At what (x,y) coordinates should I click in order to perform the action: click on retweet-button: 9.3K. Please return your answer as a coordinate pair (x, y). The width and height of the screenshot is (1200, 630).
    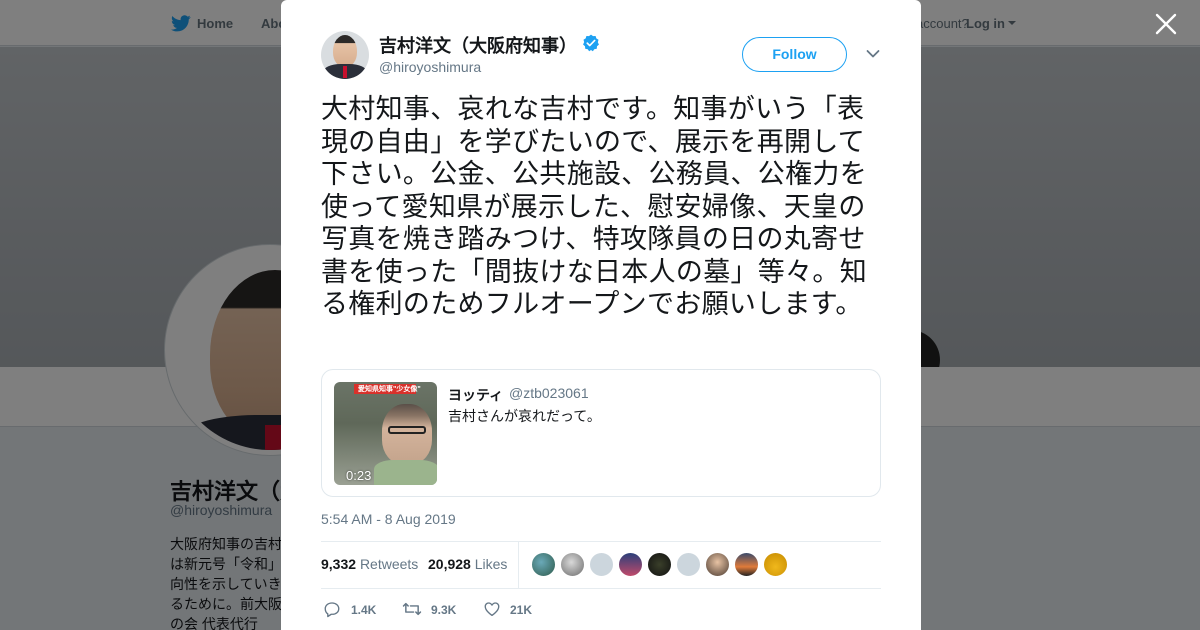
    Looking at the image, I should click on (437, 610).